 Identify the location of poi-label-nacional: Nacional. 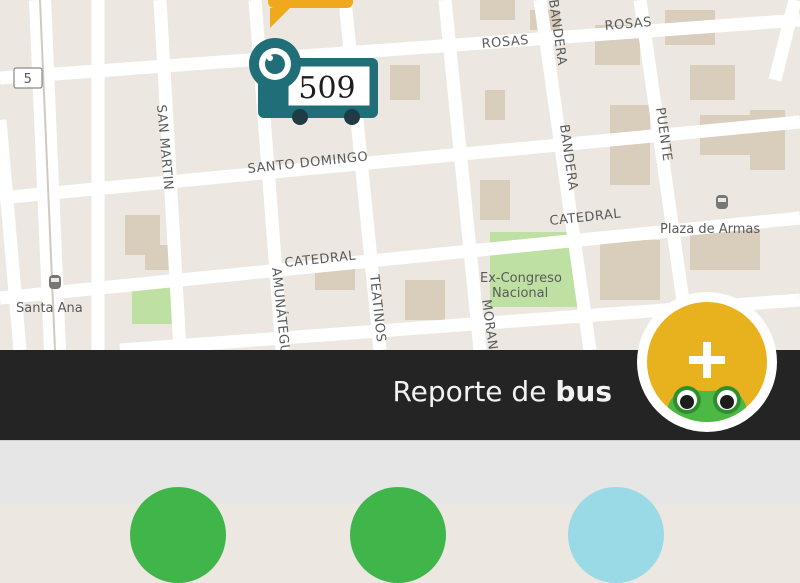
(520, 293).